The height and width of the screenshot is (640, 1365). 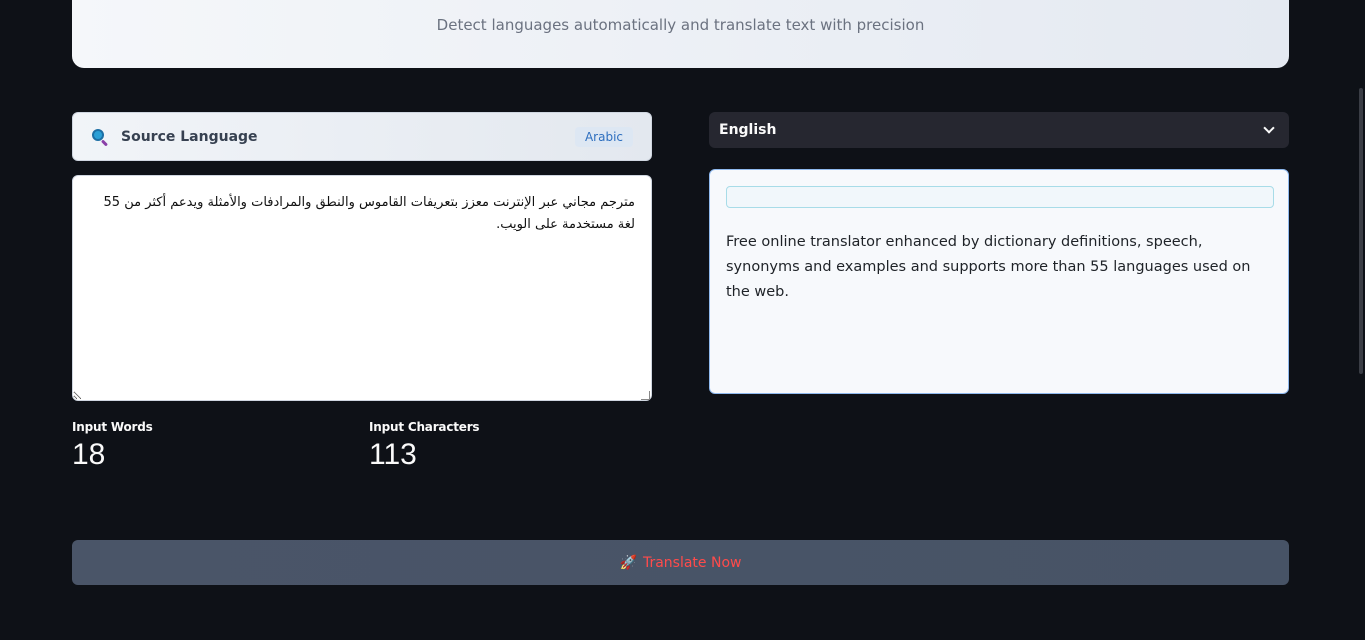 What do you see at coordinates (1000, 197) in the screenshot?
I see `output-progress-bar` at bounding box center [1000, 197].